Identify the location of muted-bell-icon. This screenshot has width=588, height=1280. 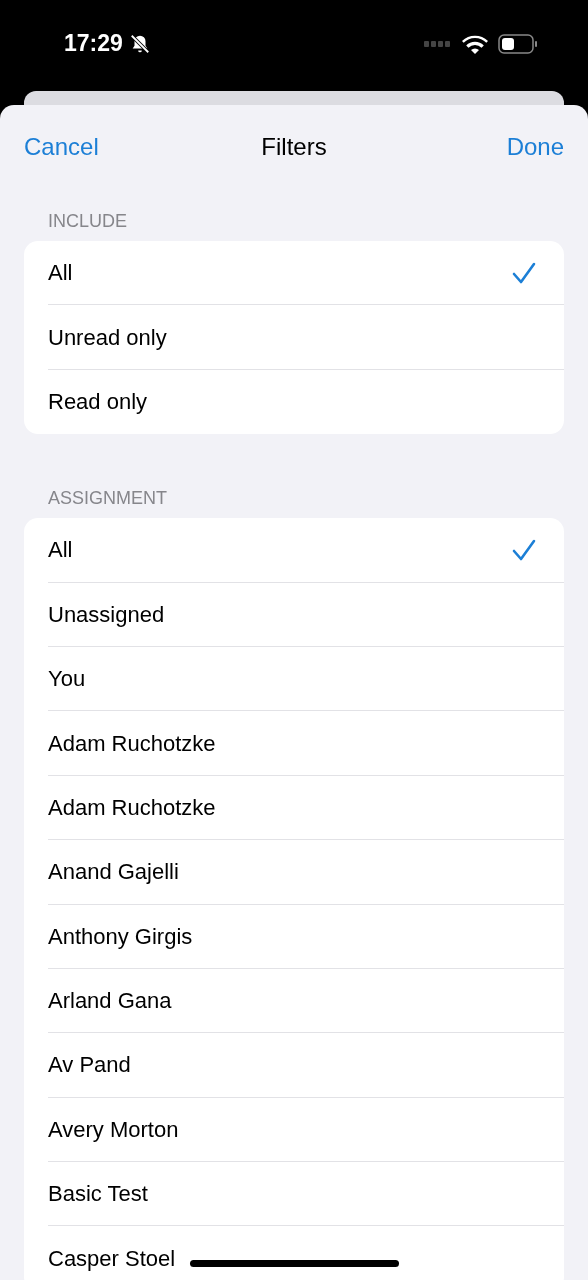
(139, 43).